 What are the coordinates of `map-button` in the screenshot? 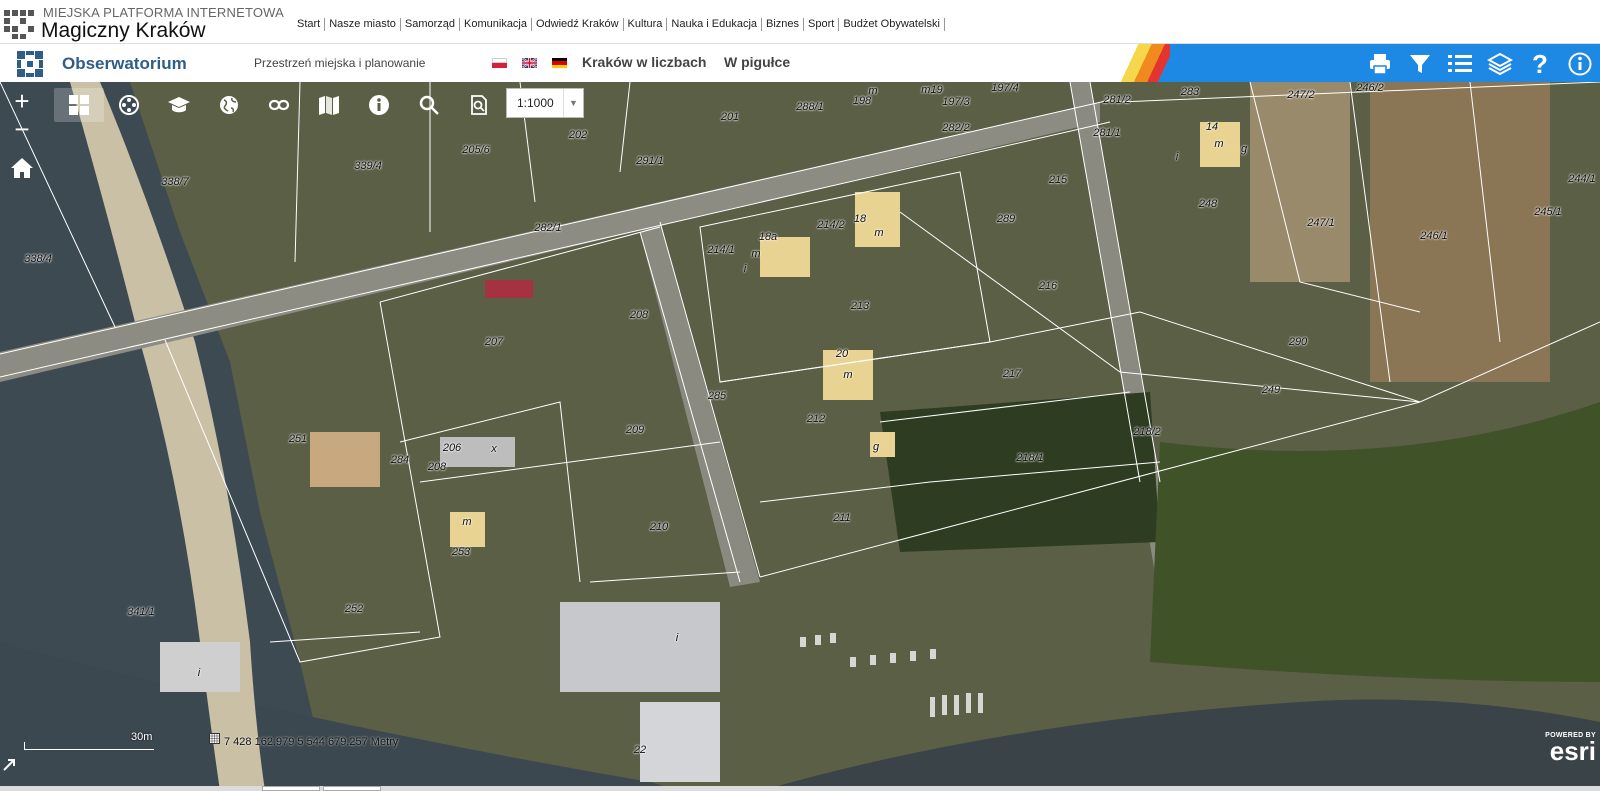 It's located at (329, 105).